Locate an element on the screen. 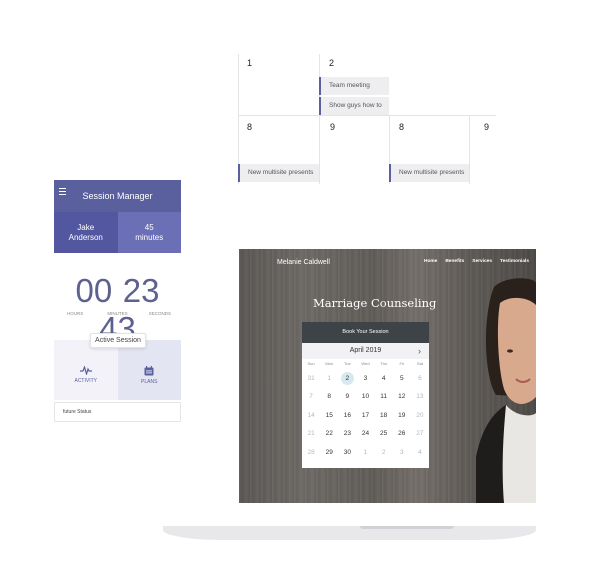 This screenshot has height=577, width=592. timer-seconds-label: SECONDS is located at coordinates (159, 313).